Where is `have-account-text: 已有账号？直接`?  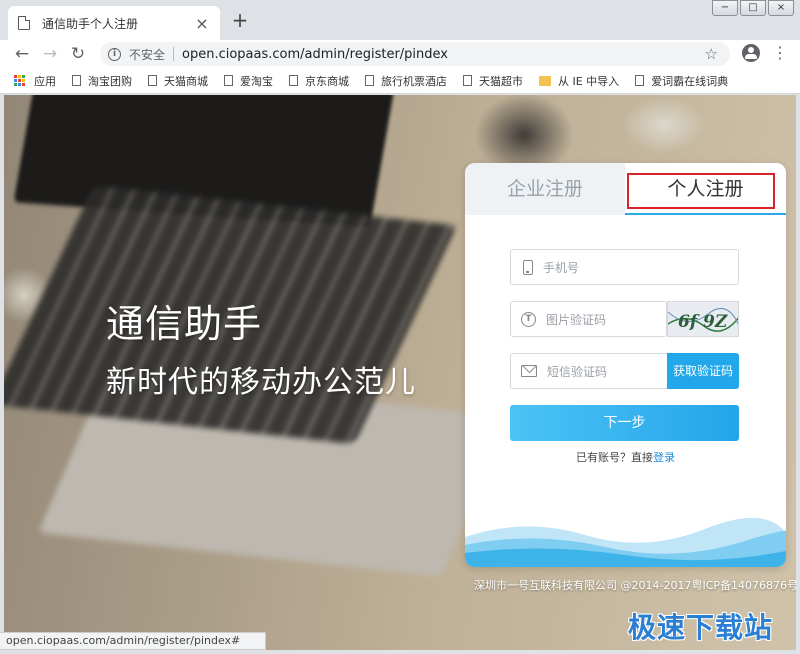
have-account-text: 已有账号？直接 is located at coordinates (614, 457).